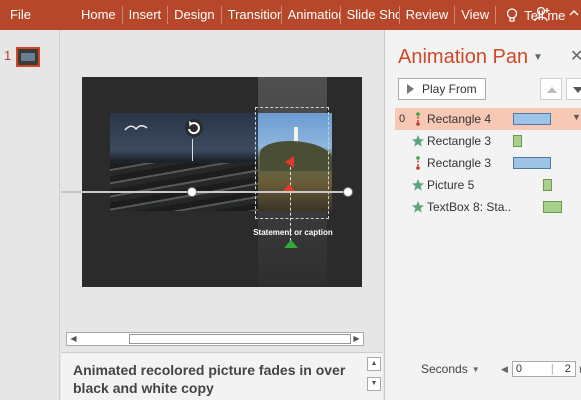 The image size is (581, 400). Describe the element at coordinates (459, 119) in the screenshot. I see `animation-item-label: Rectangle 4` at that location.